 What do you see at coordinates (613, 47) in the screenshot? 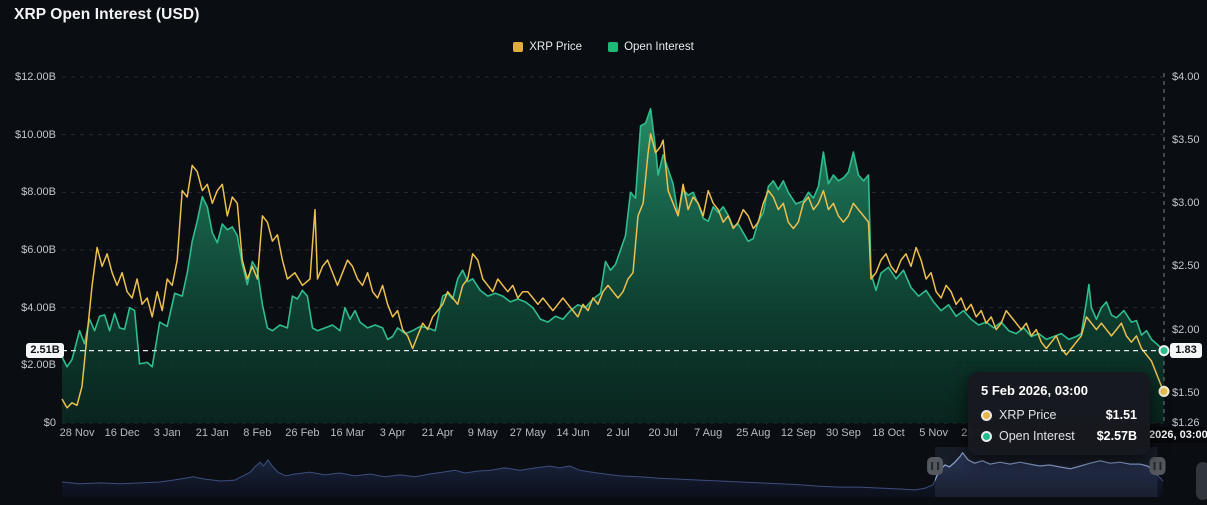
I see `open-interest-swatch-icon` at bounding box center [613, 47].